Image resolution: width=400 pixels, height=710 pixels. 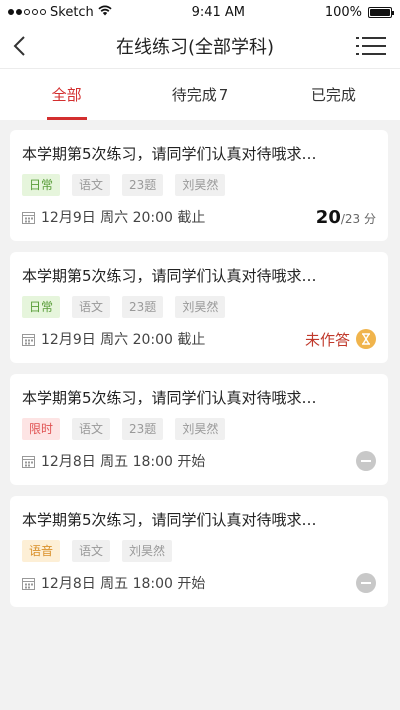 I want to click on tab-completed: 已完成, so click(x=333, y=94).